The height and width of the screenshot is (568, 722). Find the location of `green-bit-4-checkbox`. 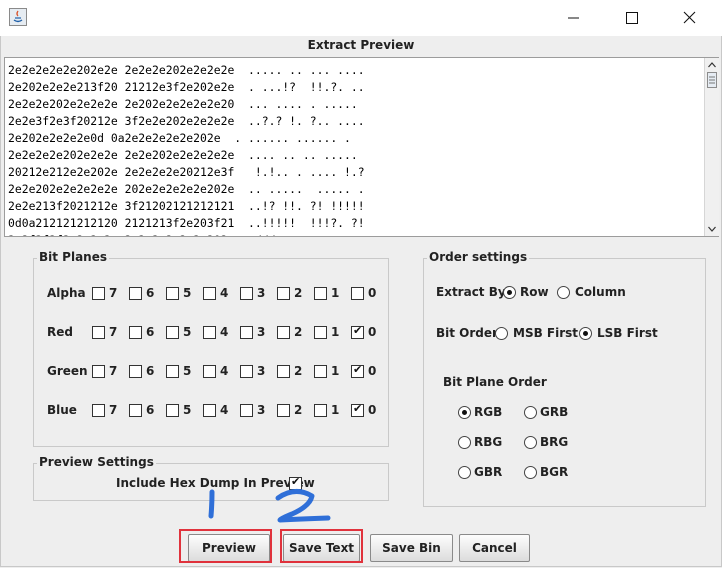

green-bit-4-checkbox is located at coordinates (209, 371).